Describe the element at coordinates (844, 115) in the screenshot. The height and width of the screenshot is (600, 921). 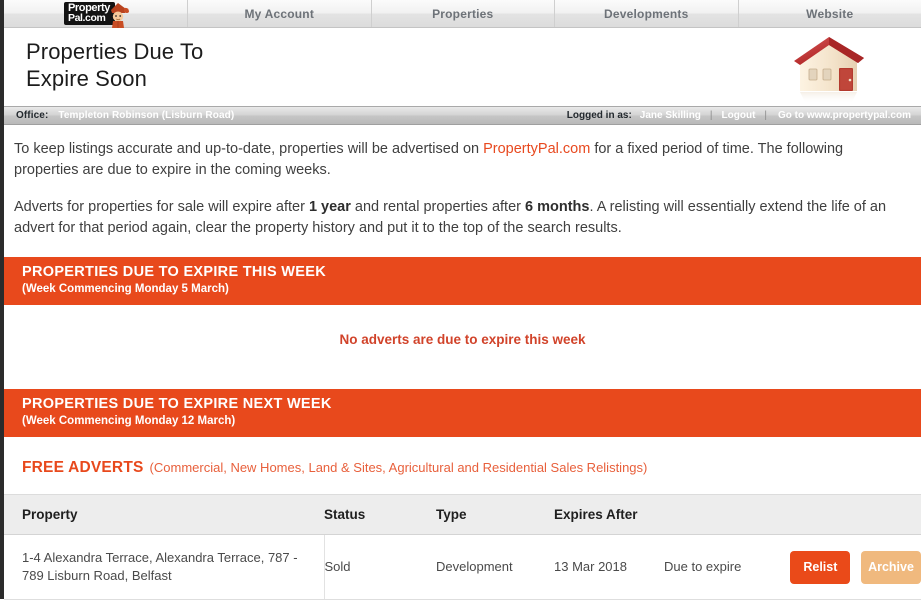
I see `propertypal-site-link: Go to www.propertypal.com` at that location.